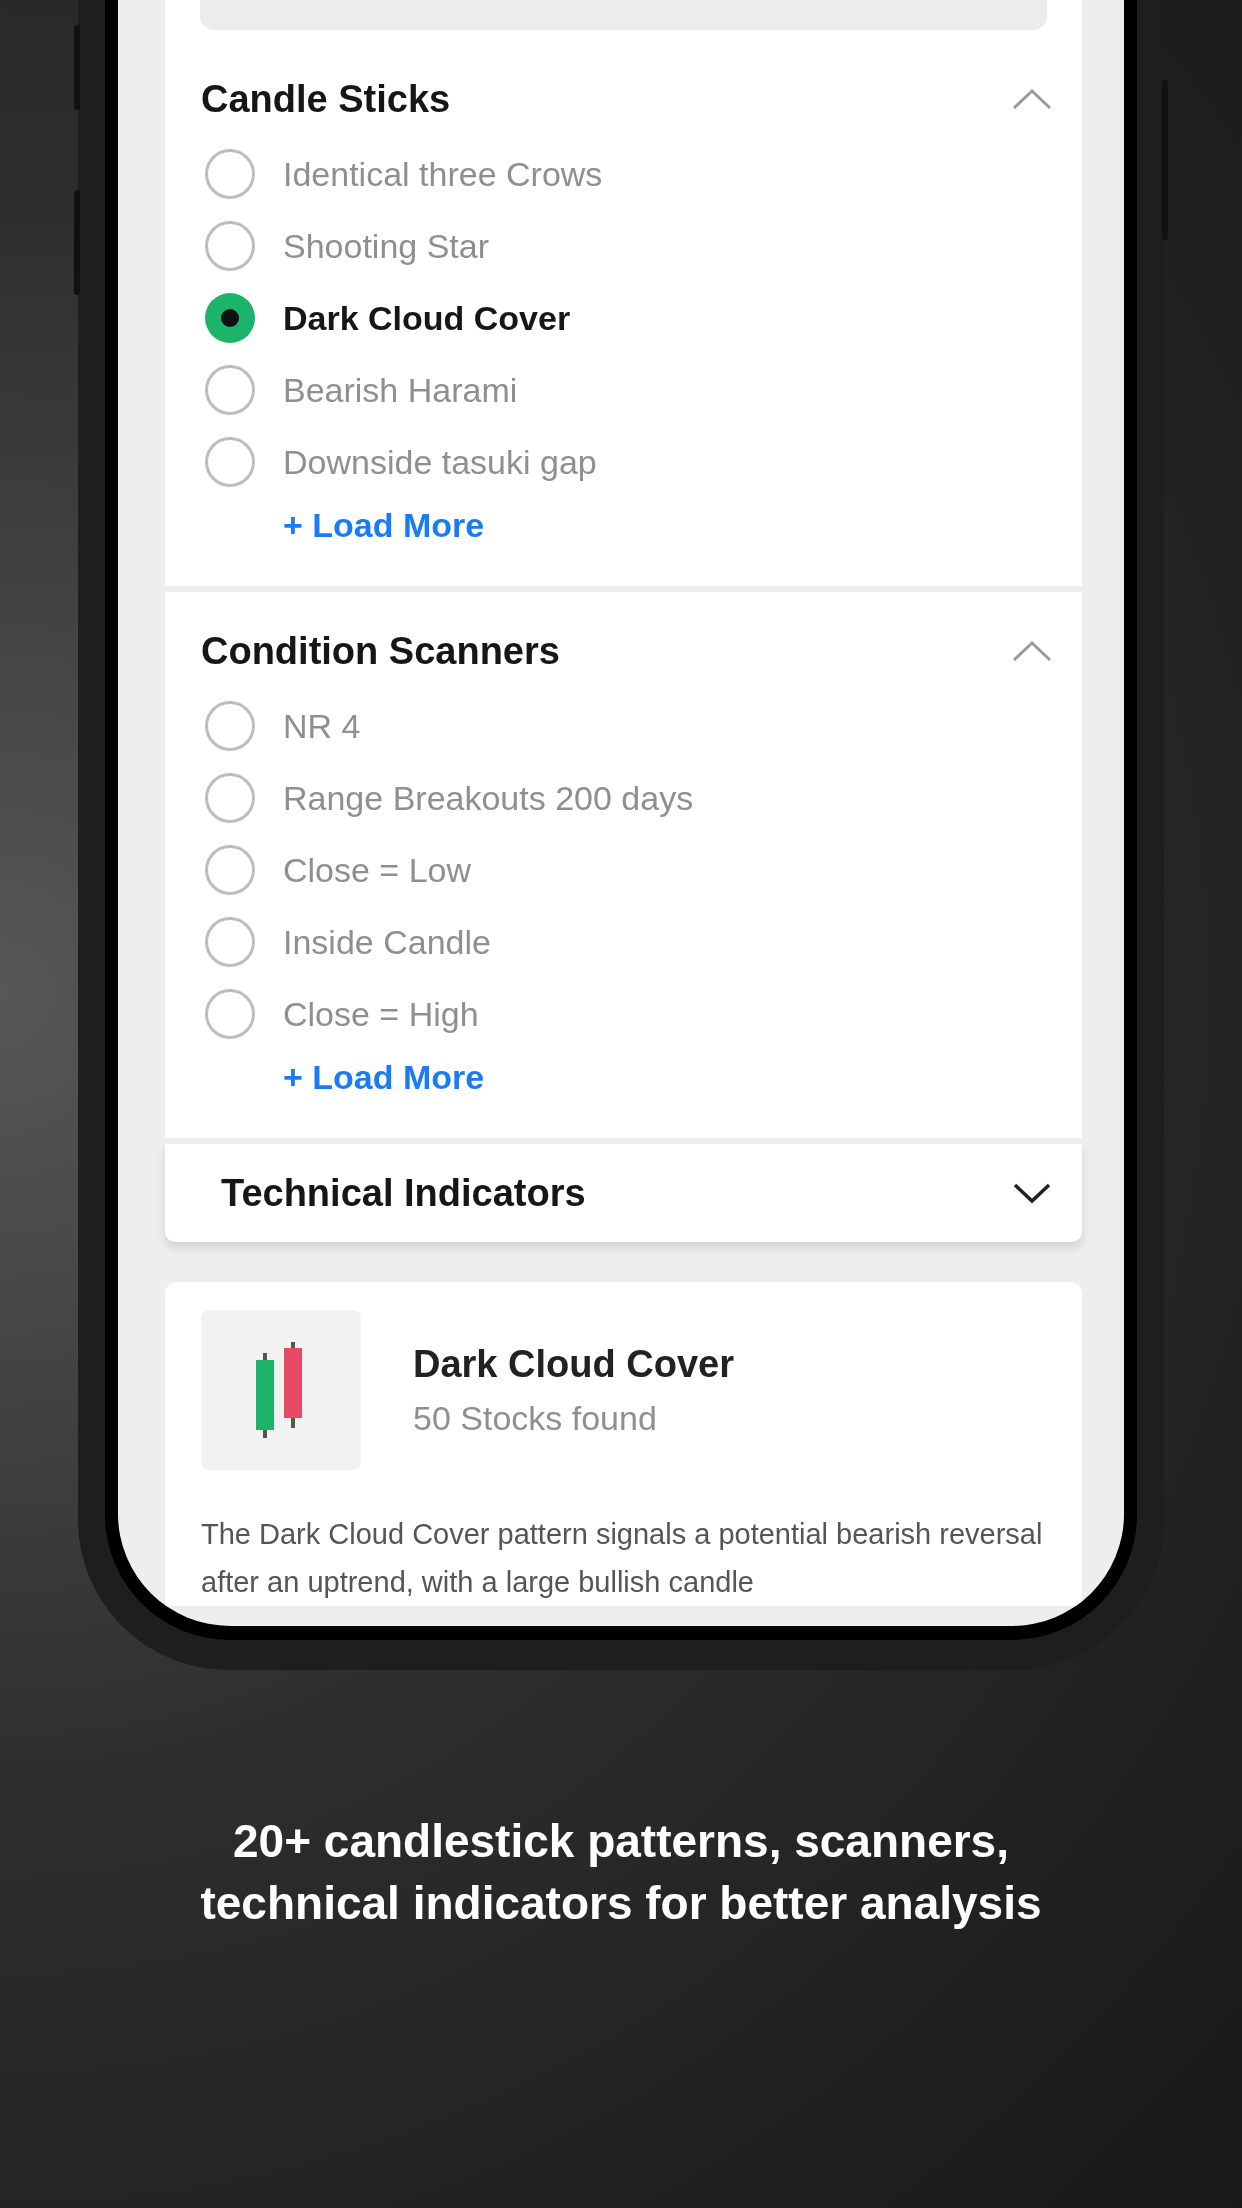 The width and height of the screenshot is (1242, 2208). I want to click on pattern-description: The Dark Cloud Cover pattern signals a potential bearish reversal after an uptrend, with a large bullish candle, so click(622, 1558).